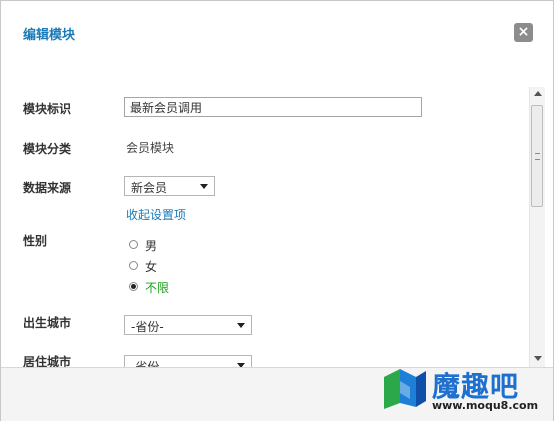 The height and width of the screenshot is (421, 554). Describe the element at coordinates (188, 361) in the screenshot. I see `residence-city-select: -省份-` at that location.